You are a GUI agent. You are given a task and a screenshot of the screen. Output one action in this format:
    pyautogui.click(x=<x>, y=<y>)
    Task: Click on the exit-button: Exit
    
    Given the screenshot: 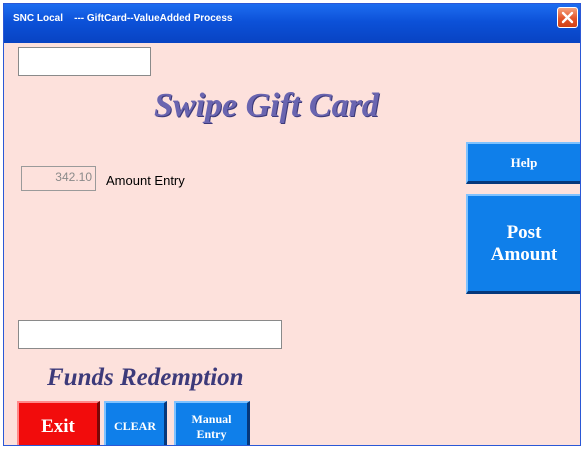 What is the action you would take?
    pyautogui.click(x=58, y=423)
    